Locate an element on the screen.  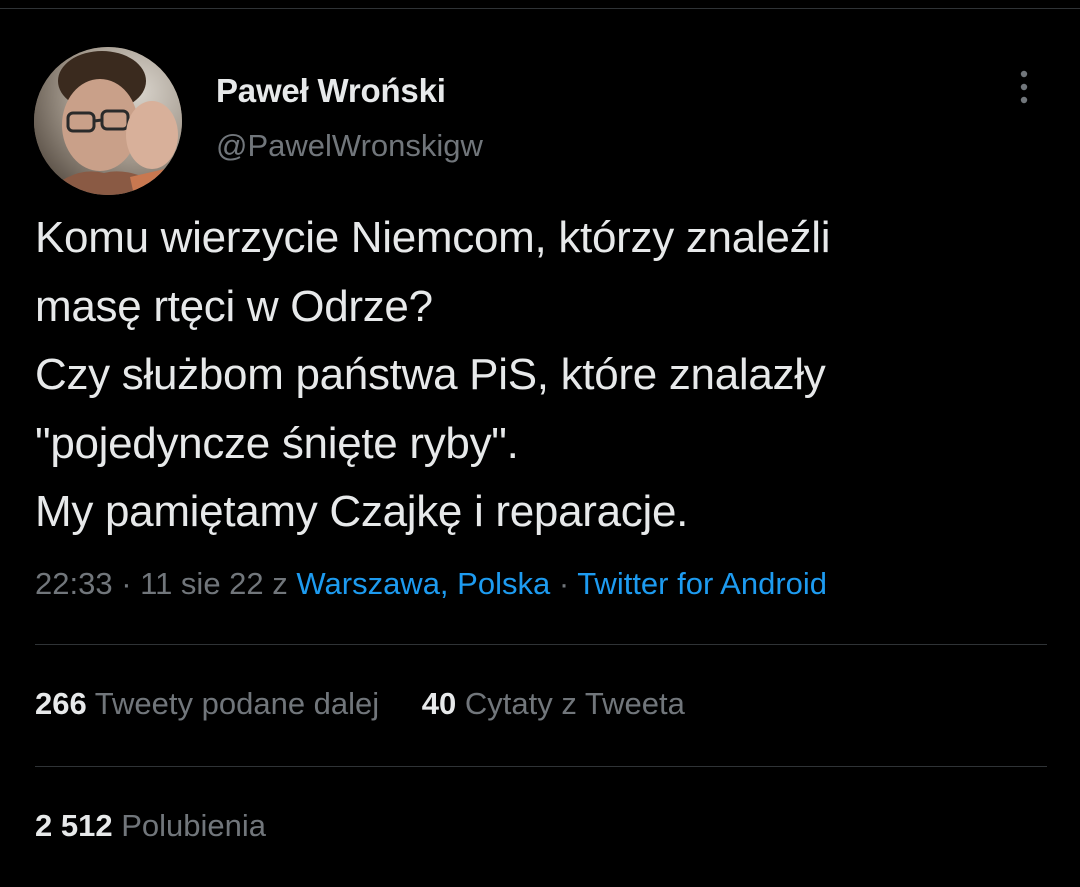
likes-stat: 2 512 Polubienia is located at coordinates (150, 825).